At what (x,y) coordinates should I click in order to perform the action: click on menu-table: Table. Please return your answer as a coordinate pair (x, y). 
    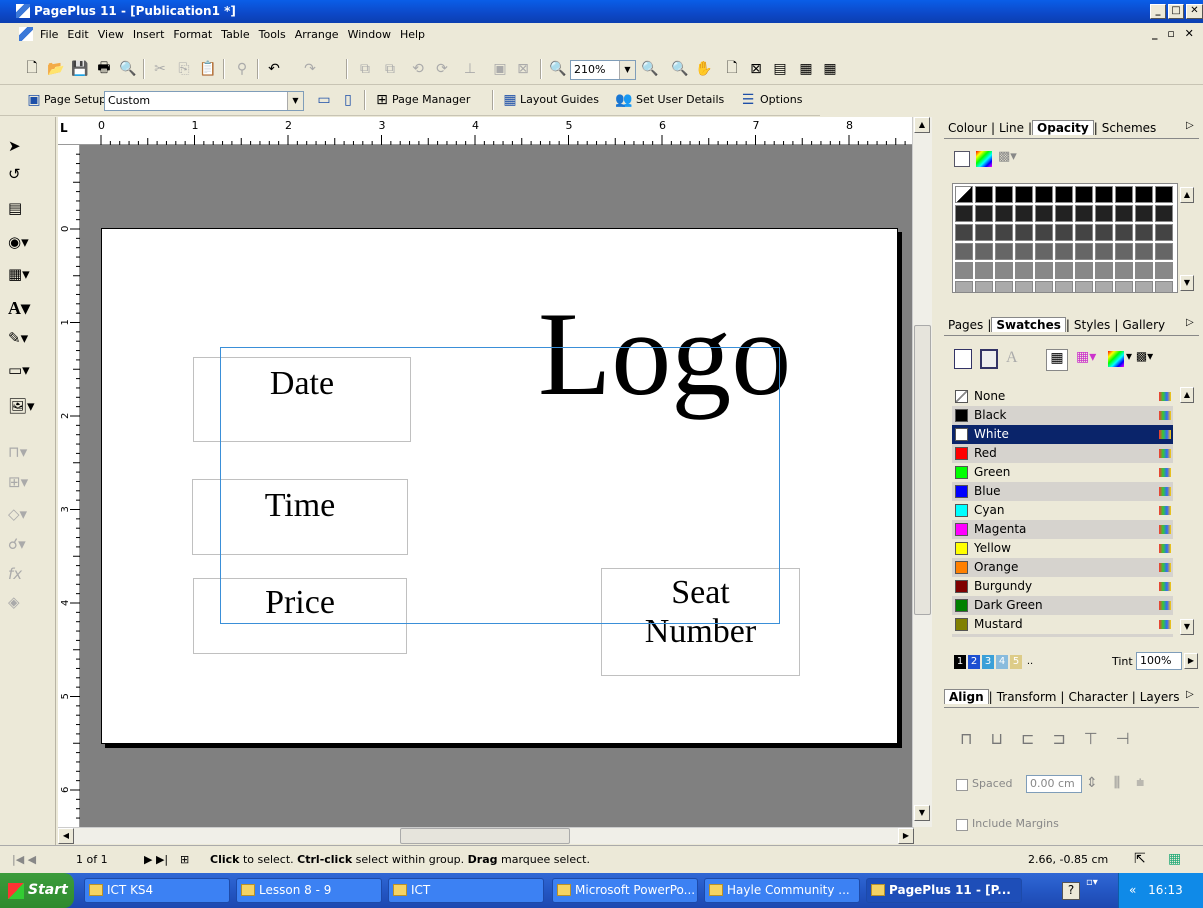
    Looking at the image, I should click on (235, 34).